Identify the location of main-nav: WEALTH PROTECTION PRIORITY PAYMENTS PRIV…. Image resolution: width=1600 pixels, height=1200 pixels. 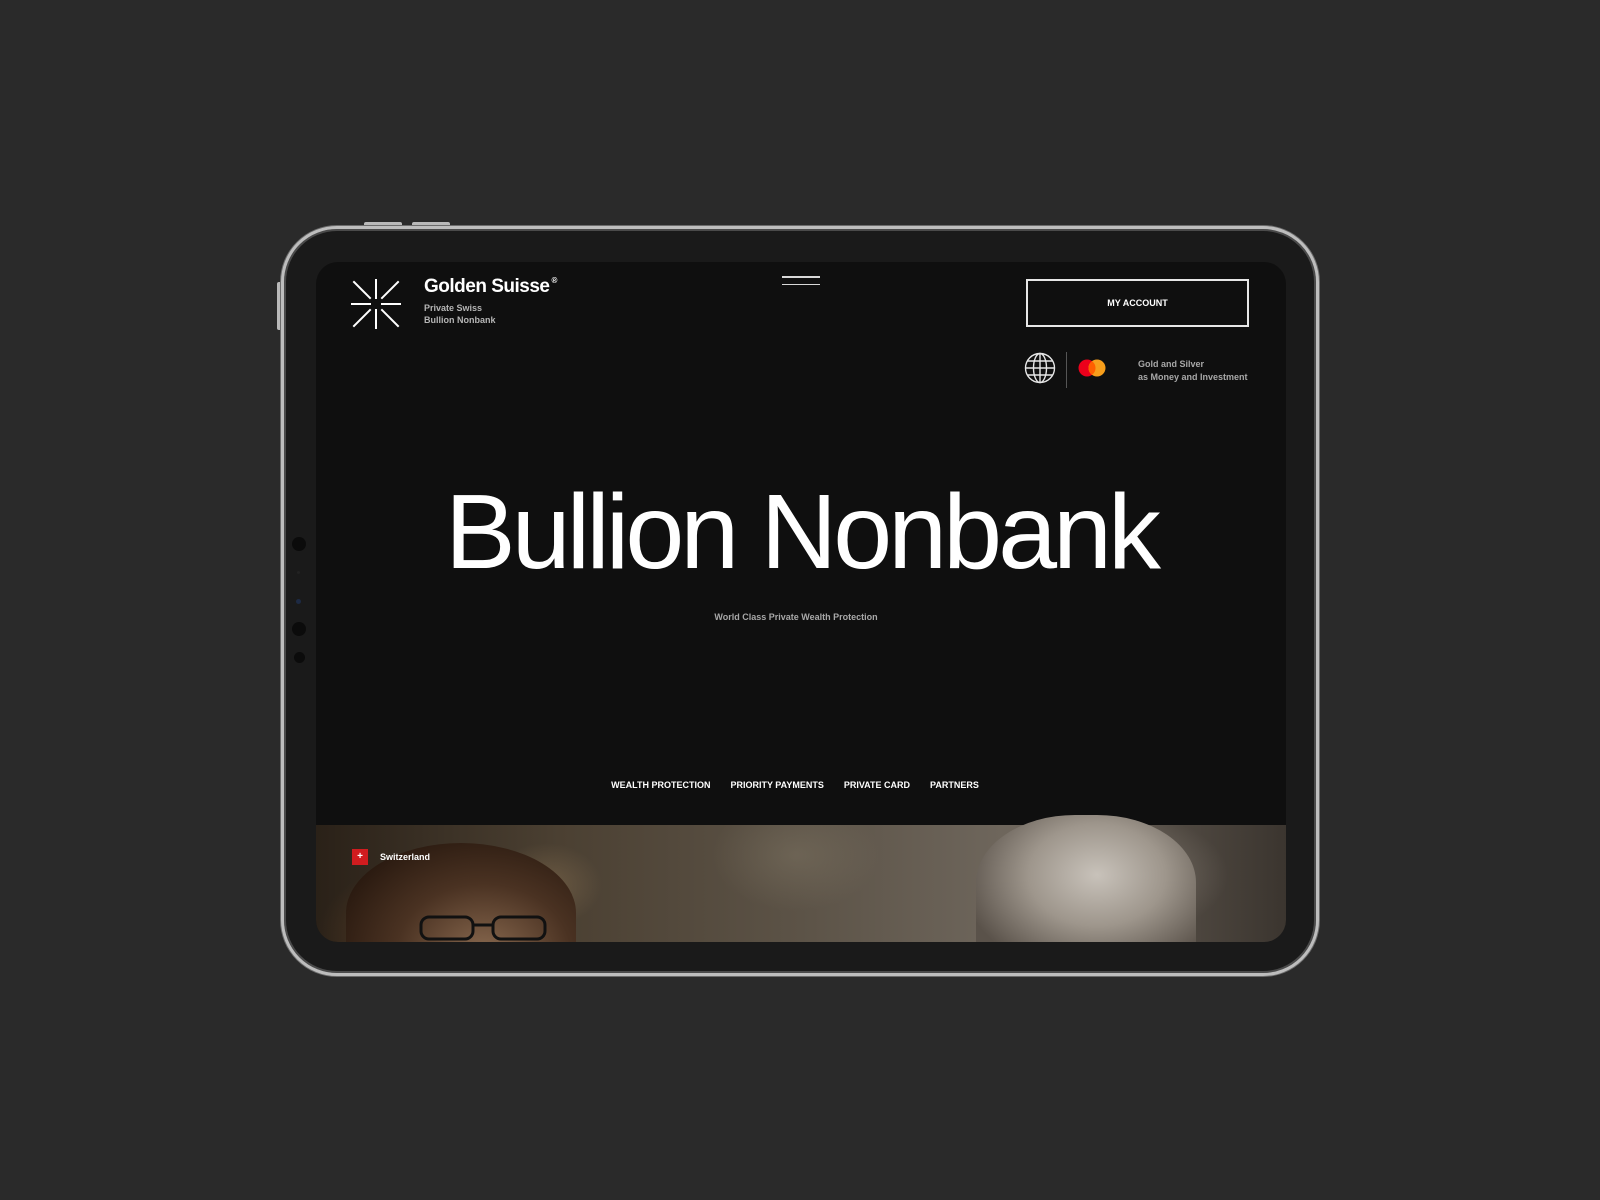
(795, 785).